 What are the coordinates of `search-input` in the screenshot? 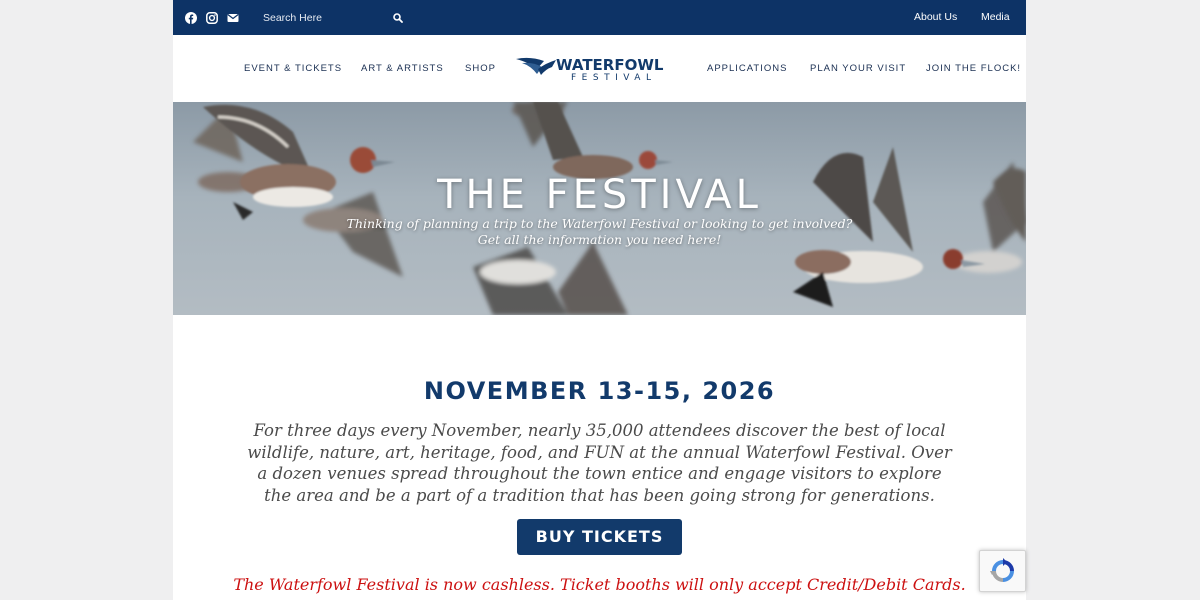 It's located at (320, 17).